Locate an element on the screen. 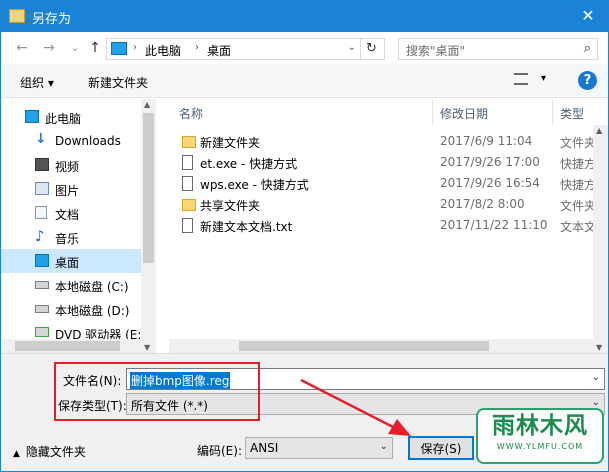 Image resolution: width=609 pixels, height=472 pixels. file-date: 2017/9/26 17:00 is located at coordinates (490, 162).